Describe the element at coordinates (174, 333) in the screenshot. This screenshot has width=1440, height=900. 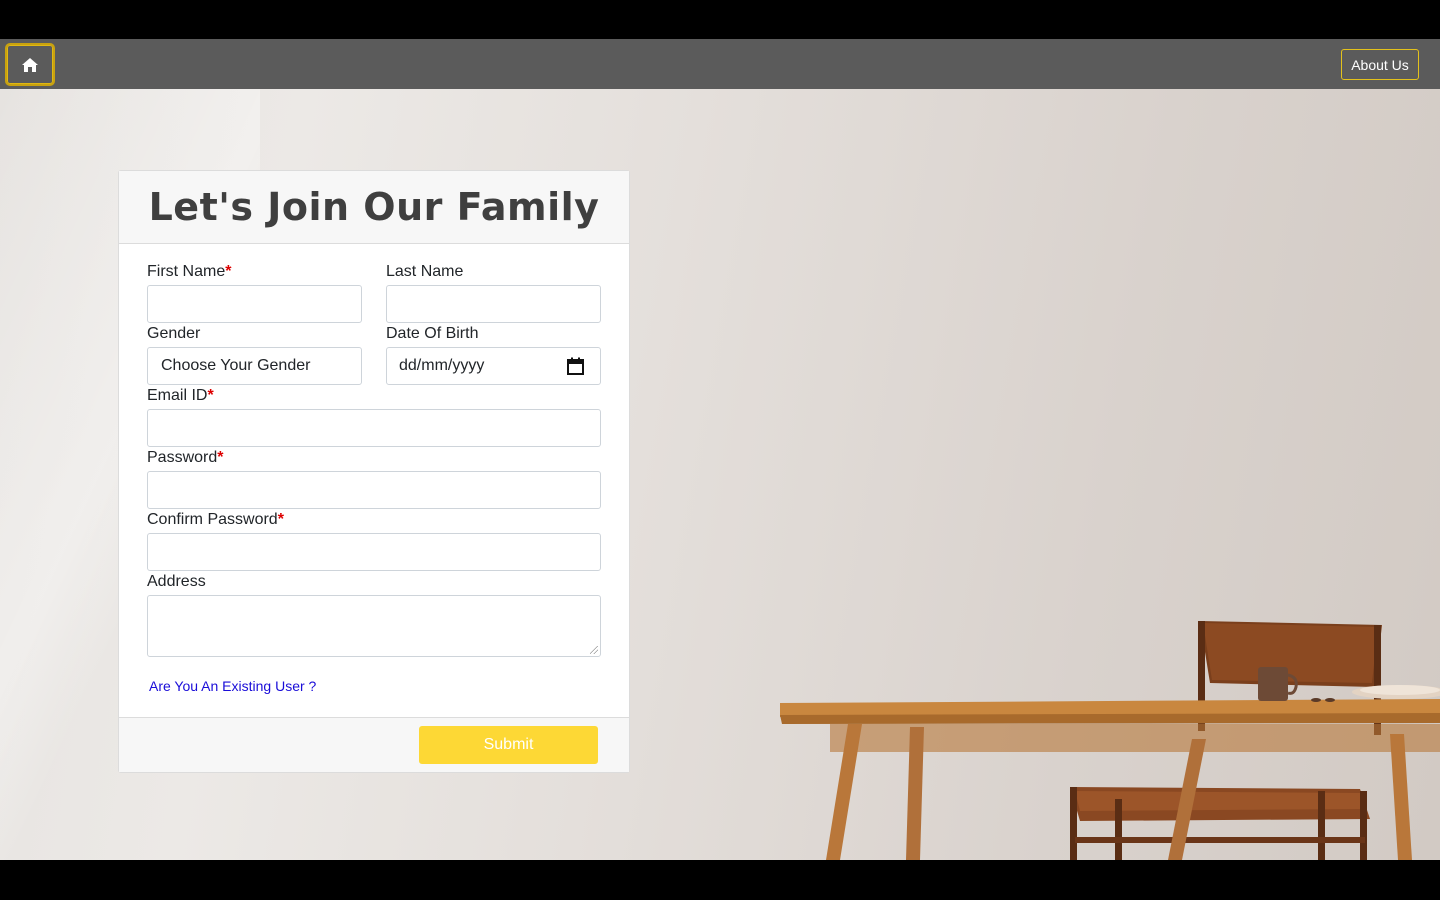
I see `gender-label: Gender` at that location.